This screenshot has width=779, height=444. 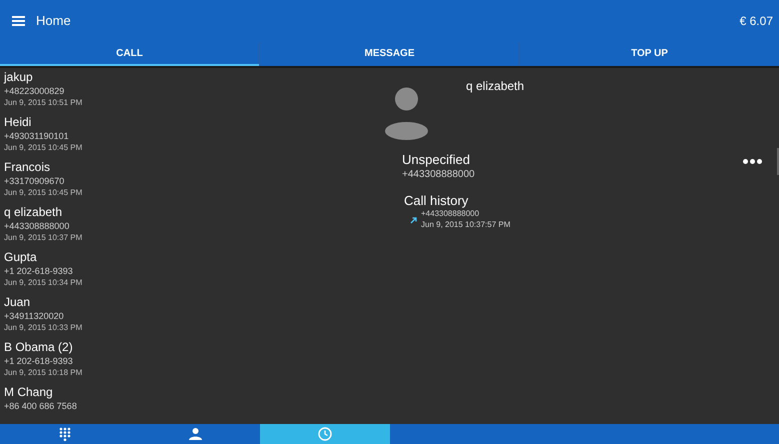 I want to click on phone-number: +86 400 686 7568, so click(x=41, y=406).